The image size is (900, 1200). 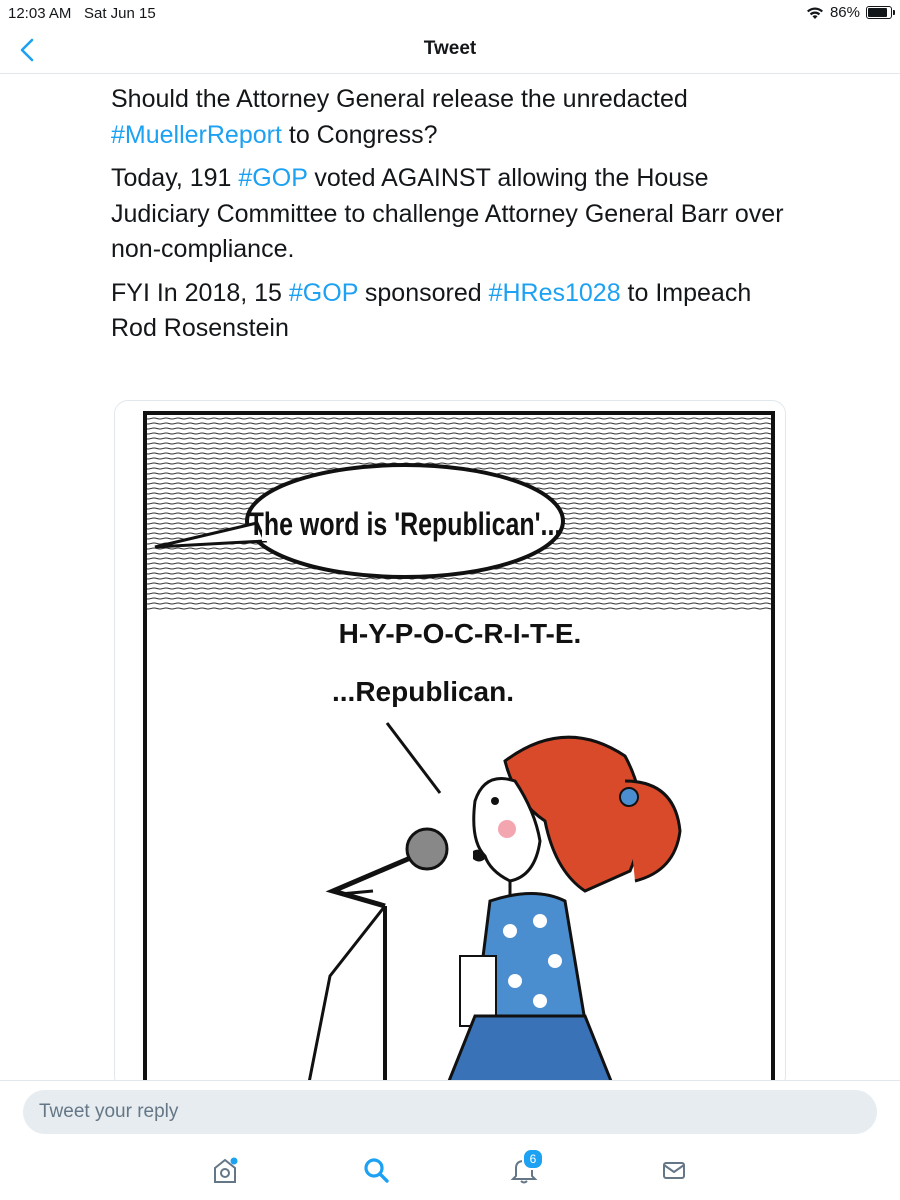 What do you see at coordinates (460, 633) in the screenshot?
I see `cartoon-line-1: H-Y-P-O-C-R-I-T-E.` at bounding box center [460, 633].